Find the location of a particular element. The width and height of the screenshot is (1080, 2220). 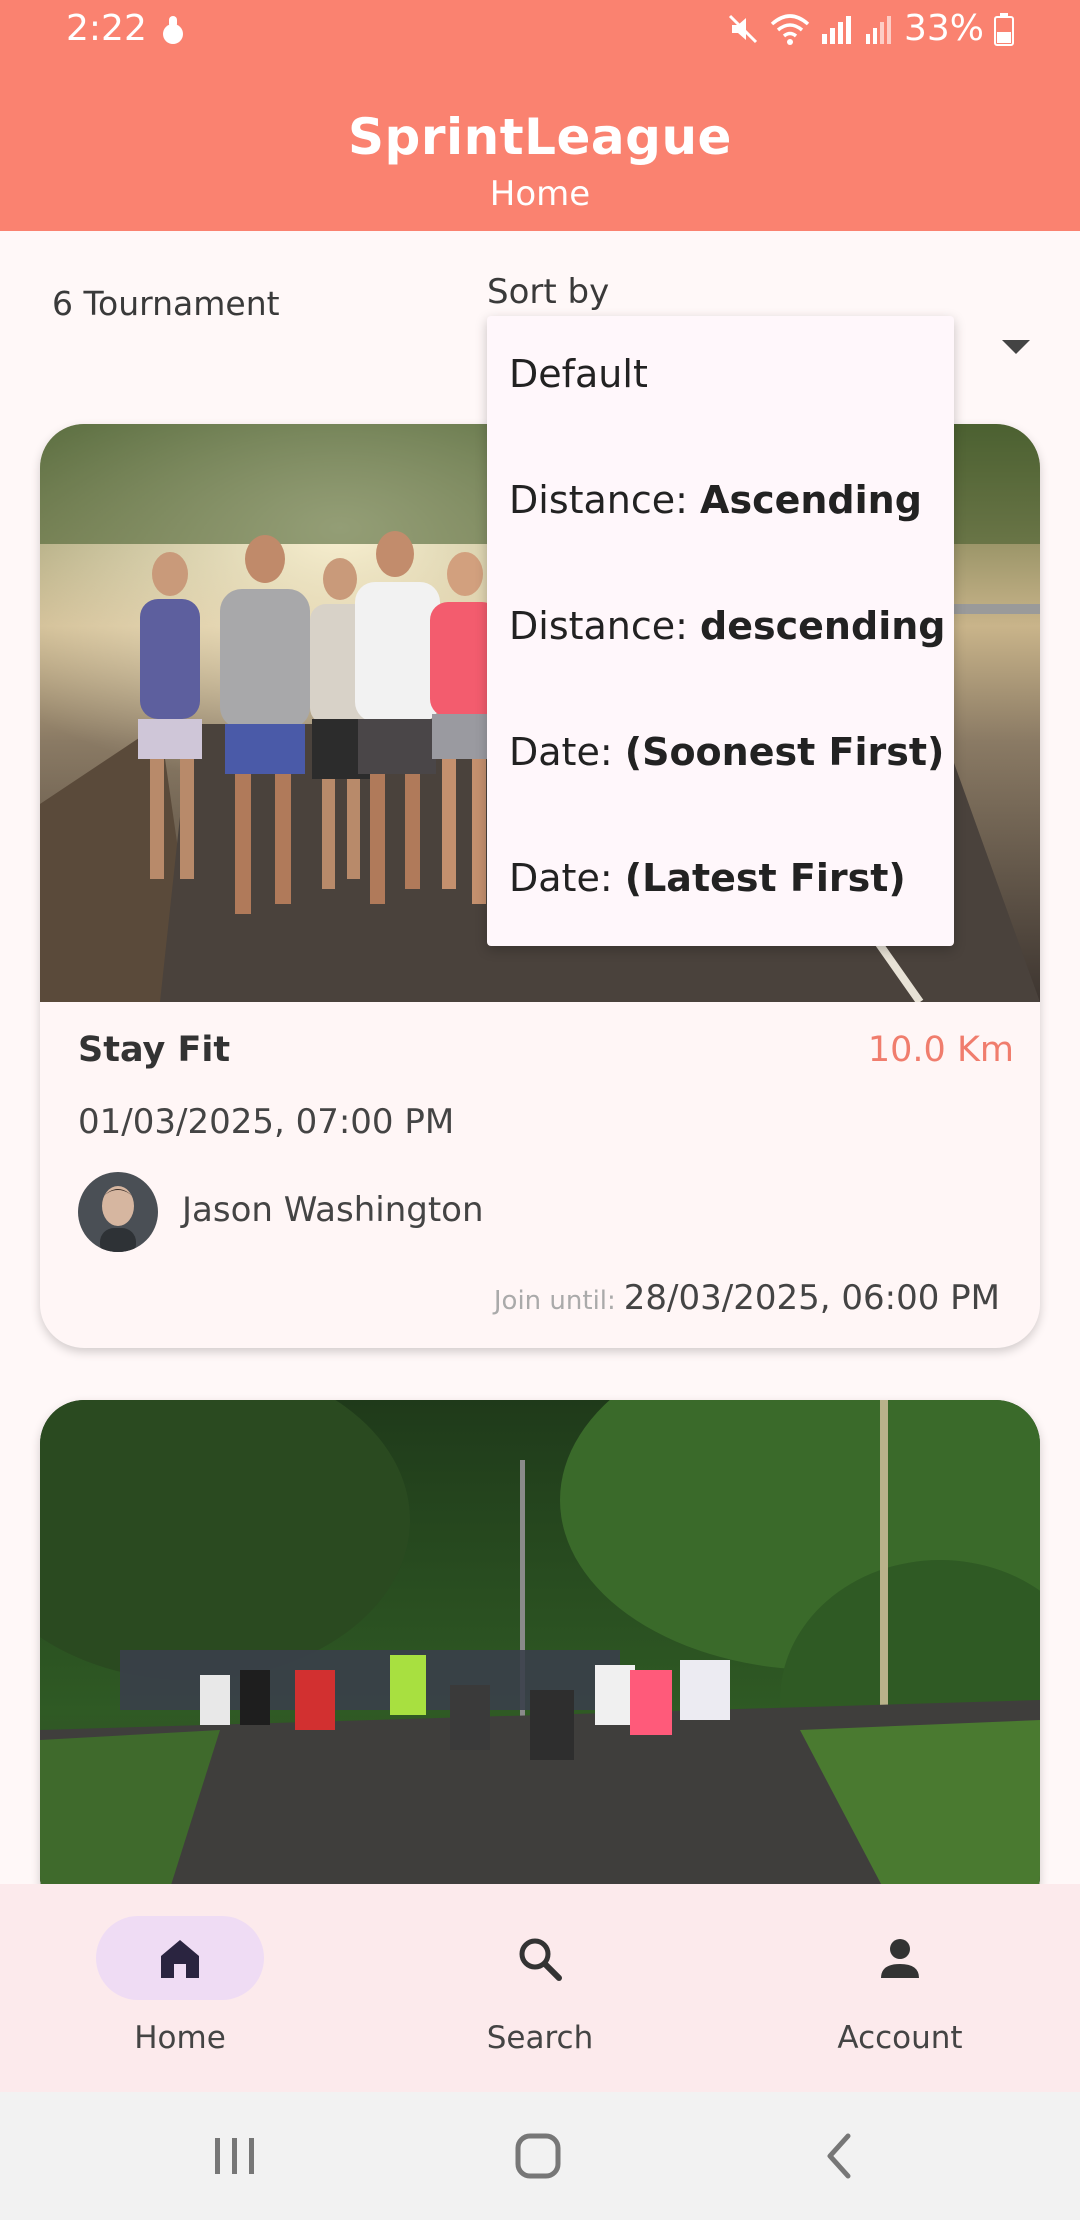

status-time: 2:22 is located at coordinates (106, 28).